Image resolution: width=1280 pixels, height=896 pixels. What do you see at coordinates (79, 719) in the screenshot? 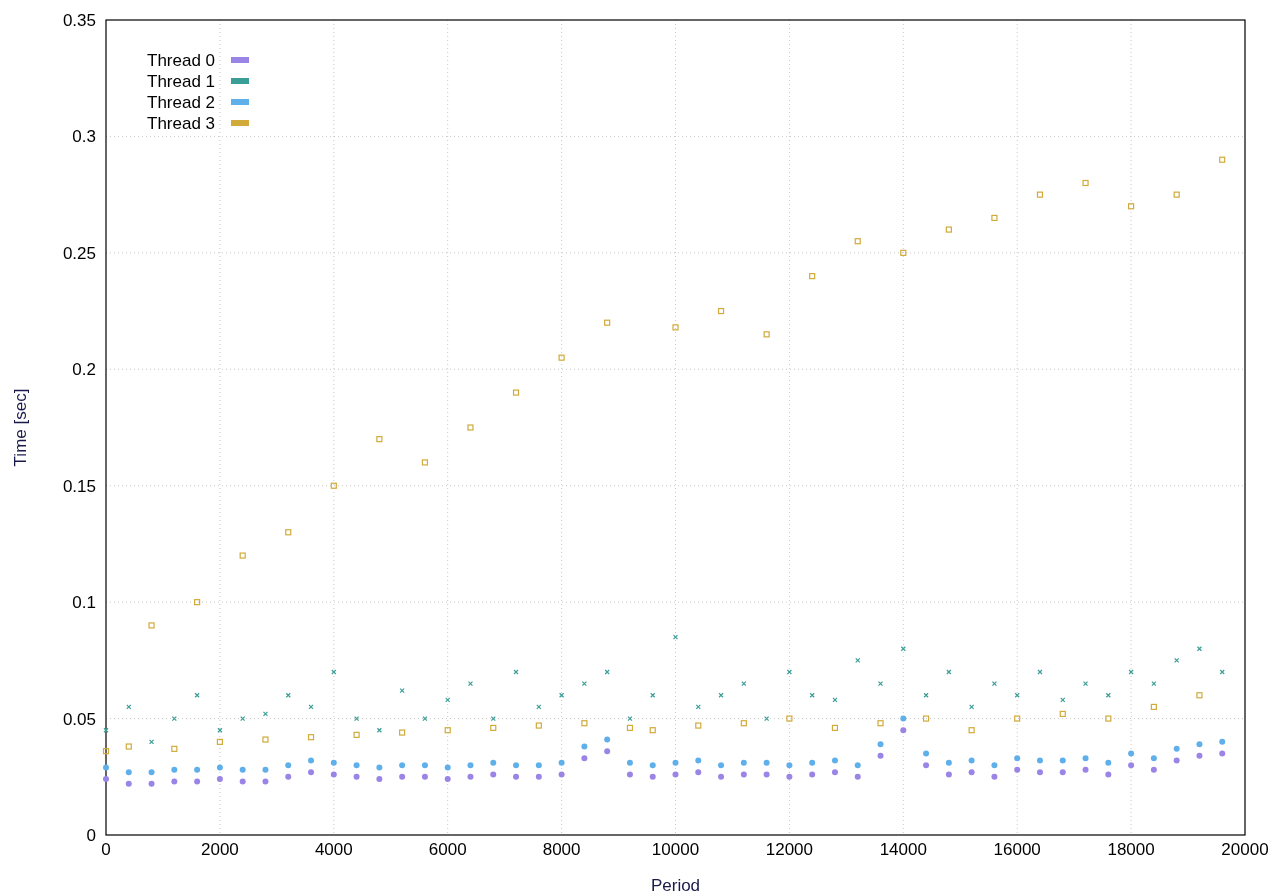
I see `tick-label: 0.05` at bounding box center [79, 719].